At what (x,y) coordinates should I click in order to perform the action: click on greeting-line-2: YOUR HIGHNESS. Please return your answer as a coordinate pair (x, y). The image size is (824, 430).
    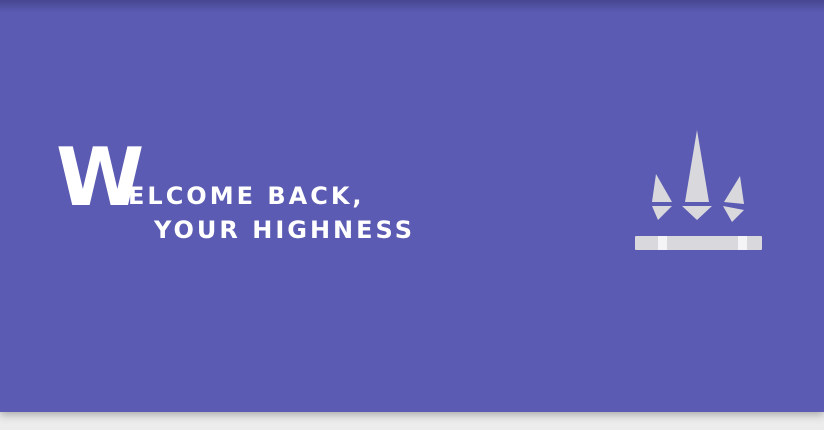
    Looking at the image, I should click on (285, 230).